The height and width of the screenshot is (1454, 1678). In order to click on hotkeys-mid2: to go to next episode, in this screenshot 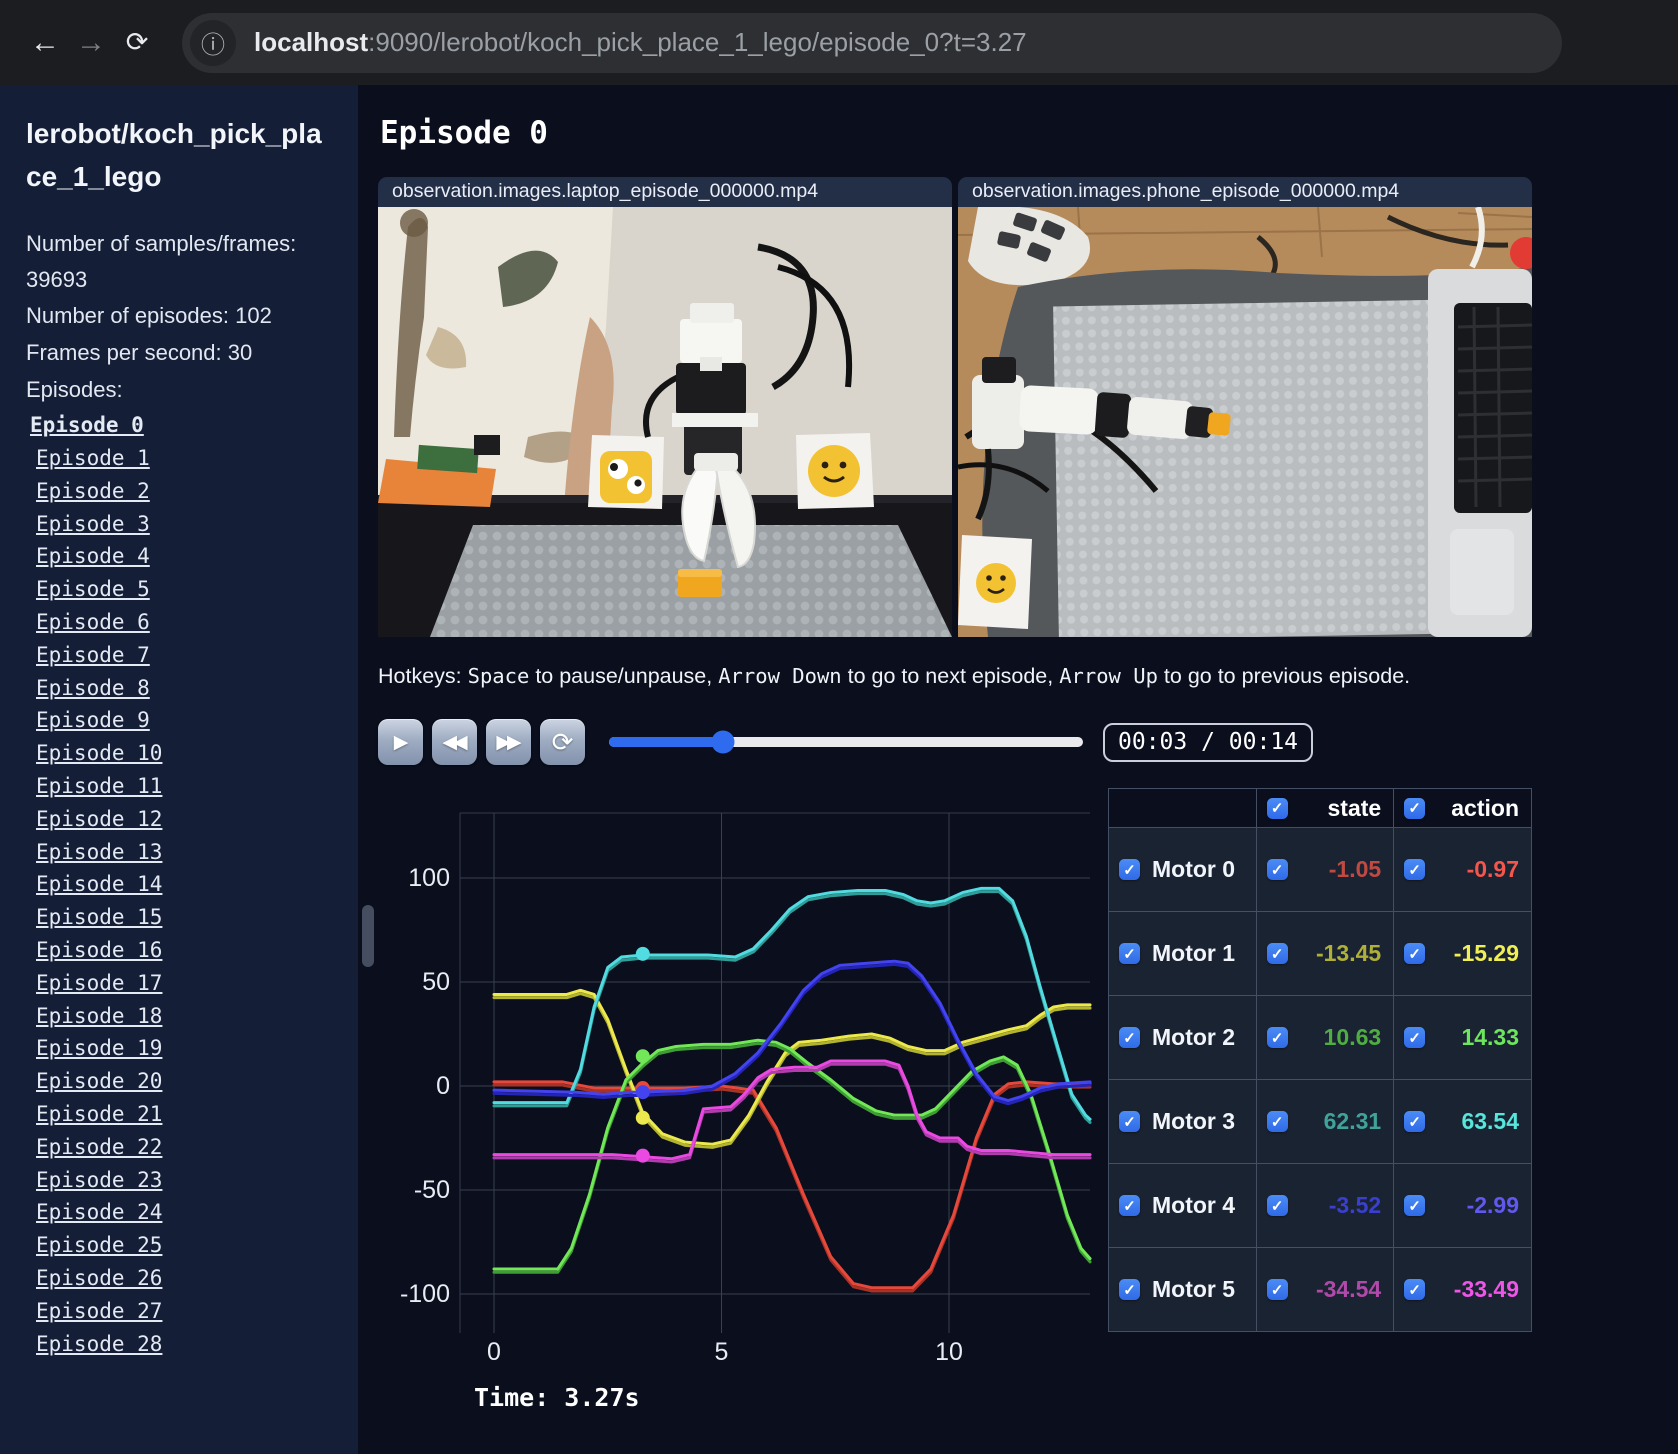, I will do `click(950, 676)`.